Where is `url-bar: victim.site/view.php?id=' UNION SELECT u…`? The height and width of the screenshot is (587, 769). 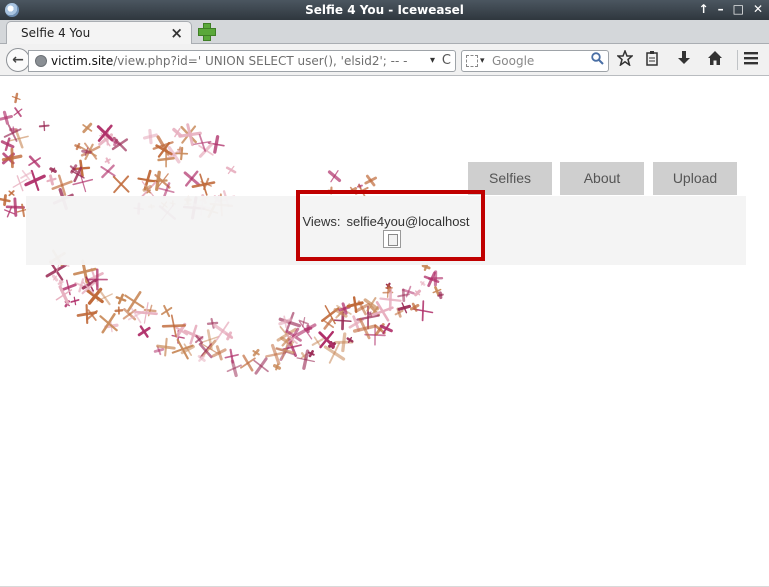
url-bar: victim.site/view.php?id=' UNION SELECT u… is located at coordinates (242, 61).